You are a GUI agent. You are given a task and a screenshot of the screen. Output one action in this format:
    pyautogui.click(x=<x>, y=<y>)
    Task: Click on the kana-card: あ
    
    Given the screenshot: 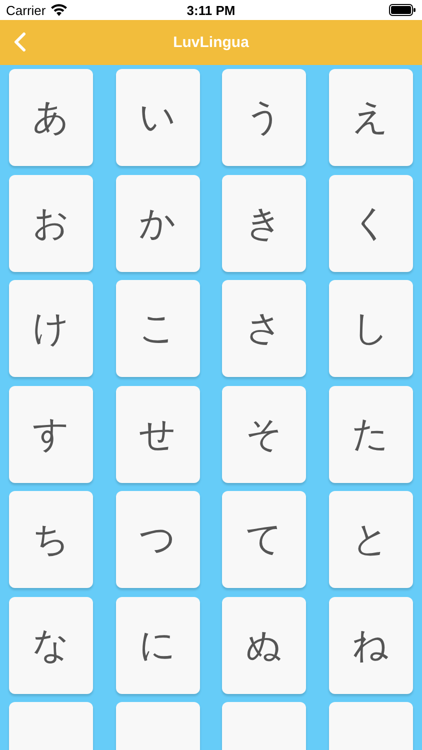 What is the action you would take?
    pyautogui.click(x=51, y=117)
    